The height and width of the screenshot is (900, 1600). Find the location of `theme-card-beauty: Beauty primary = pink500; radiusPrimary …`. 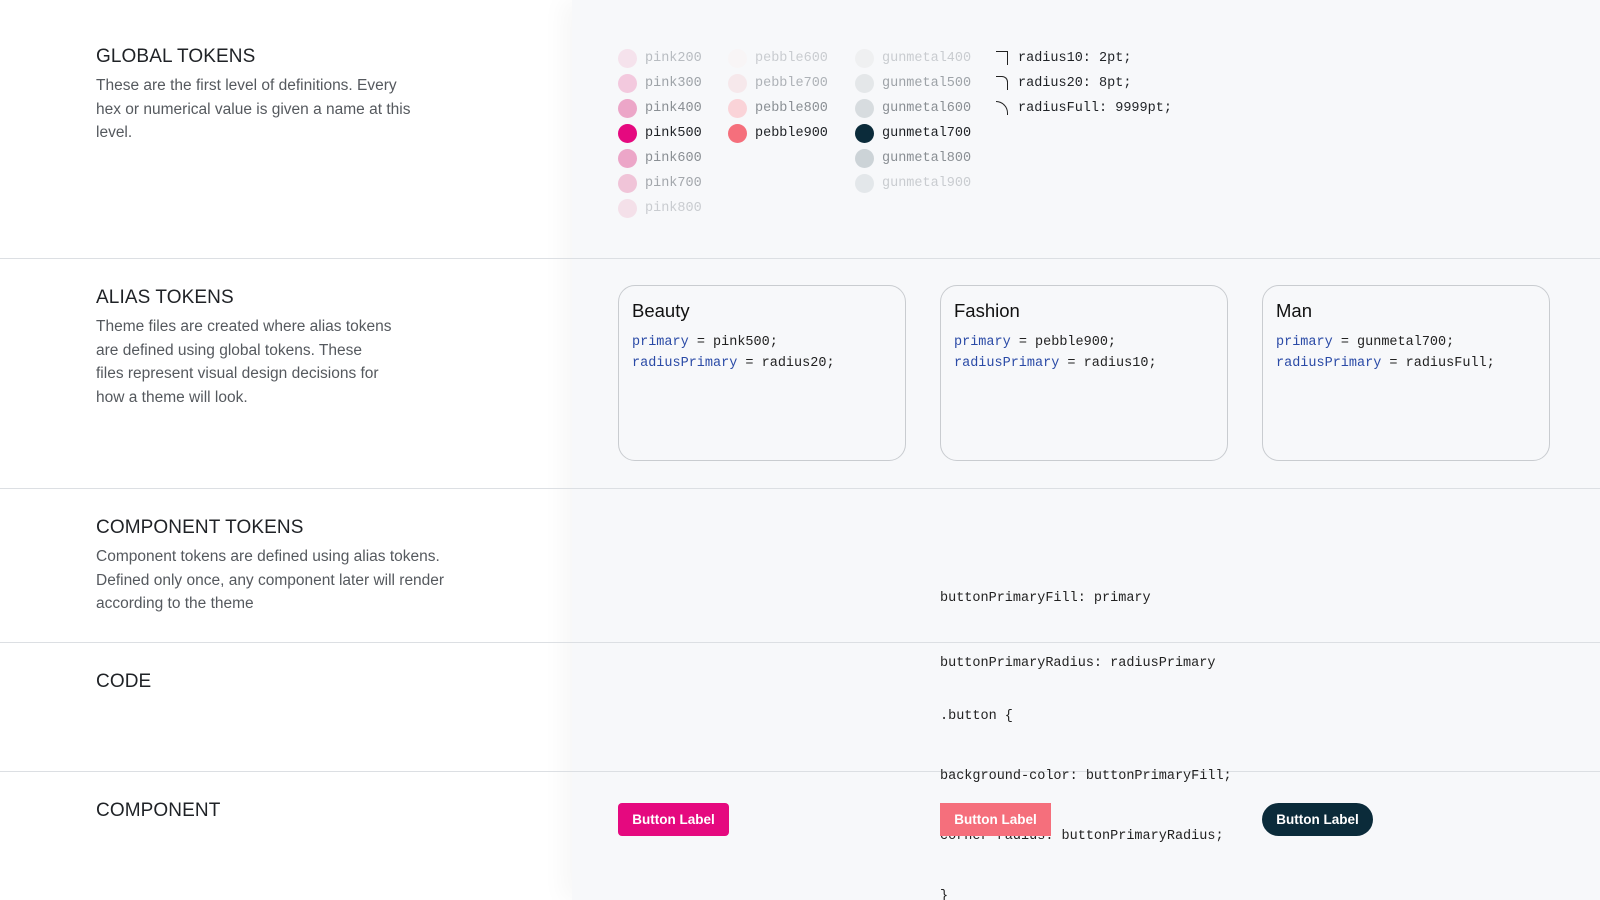

theme-card-beauty: Beauty primary = pink500; radiusPrimary … is located at coordinates (762, 373).